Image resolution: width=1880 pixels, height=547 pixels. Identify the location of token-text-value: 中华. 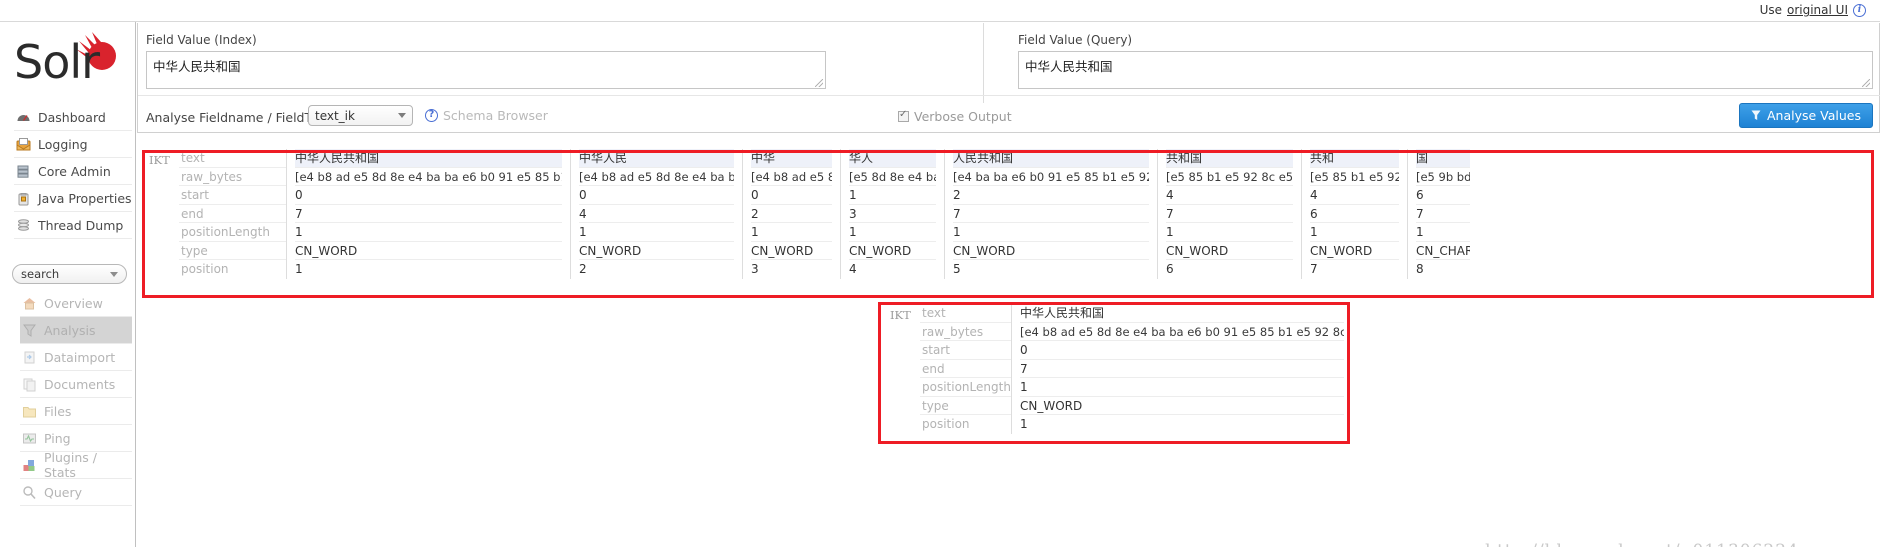
(791, 158).